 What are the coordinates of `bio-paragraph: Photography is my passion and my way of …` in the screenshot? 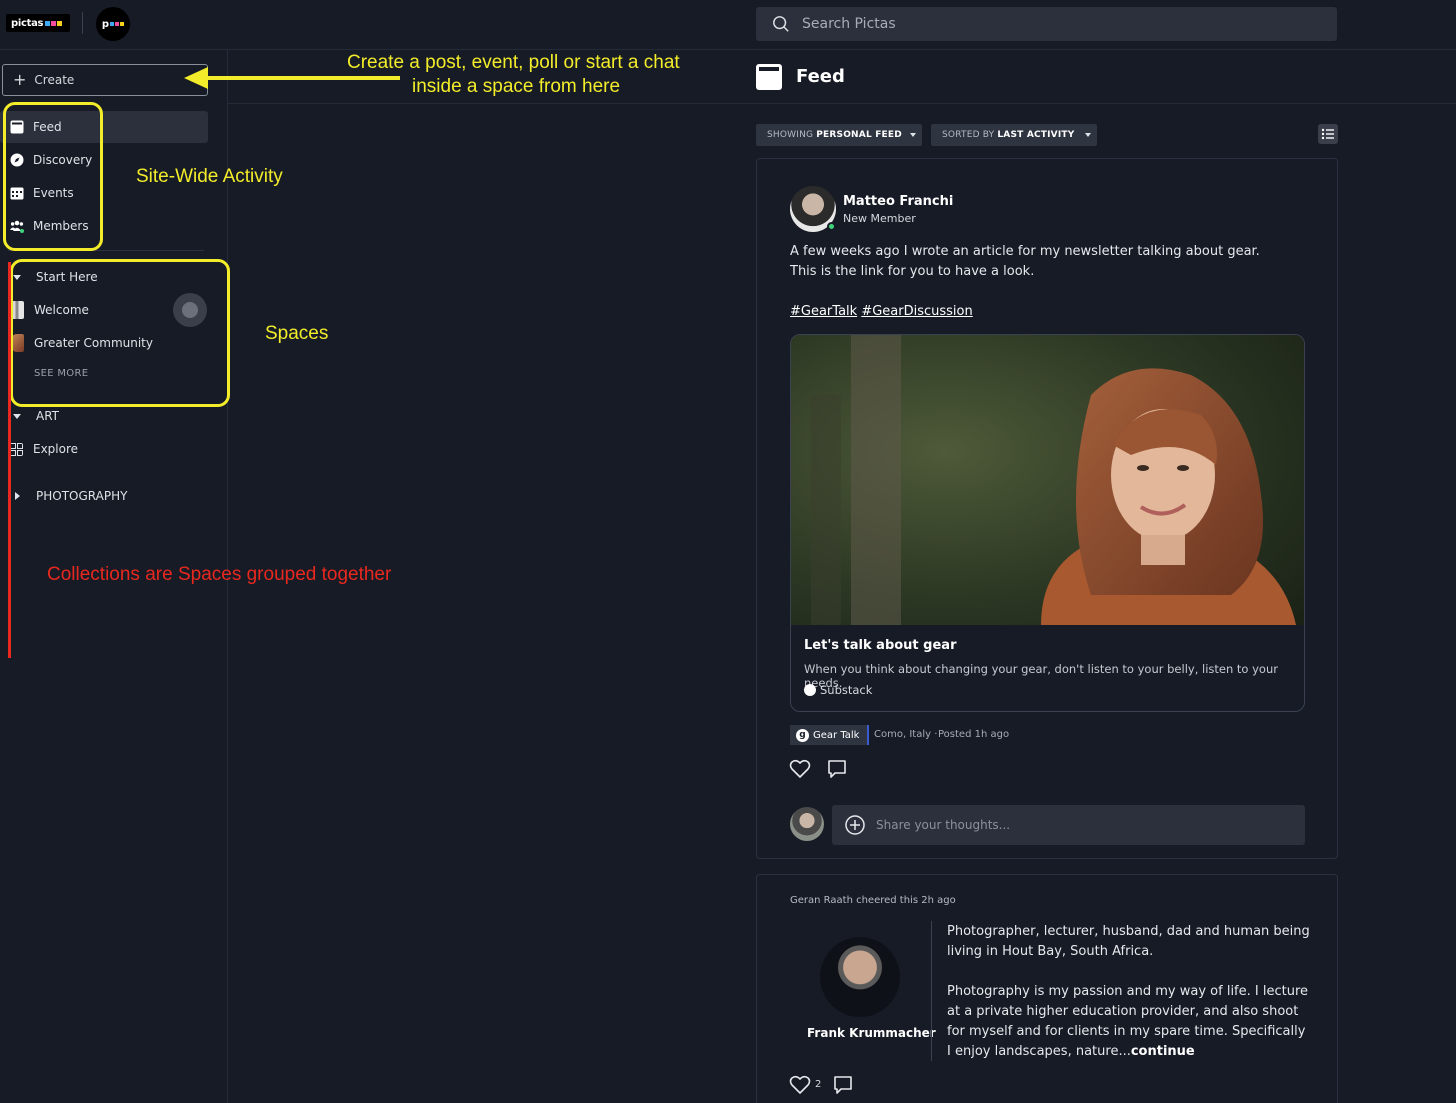 It's located at (1129, 1022).